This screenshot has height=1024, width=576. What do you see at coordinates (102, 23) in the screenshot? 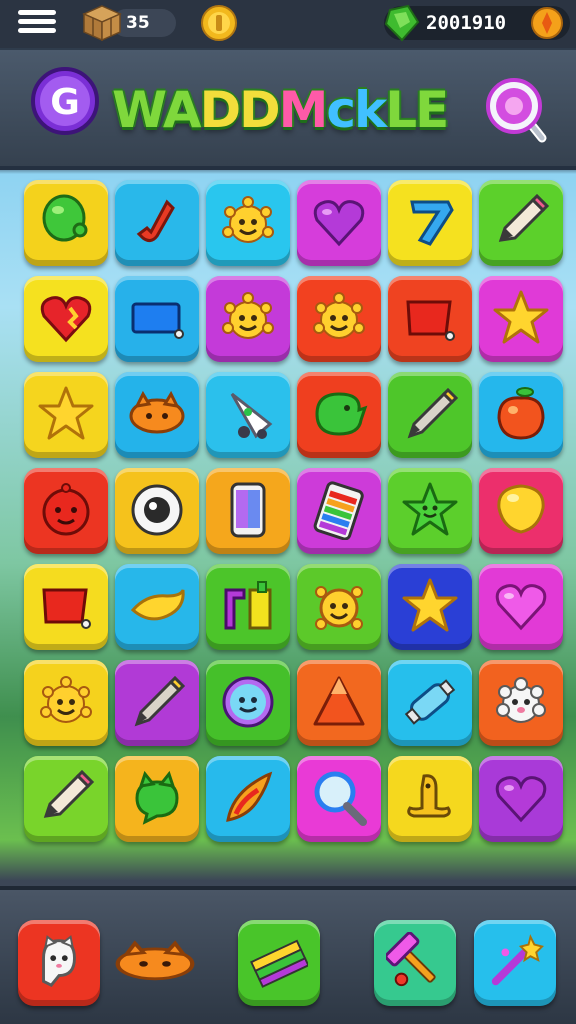
I see `crate-icon` at bounding box center [102, 23].